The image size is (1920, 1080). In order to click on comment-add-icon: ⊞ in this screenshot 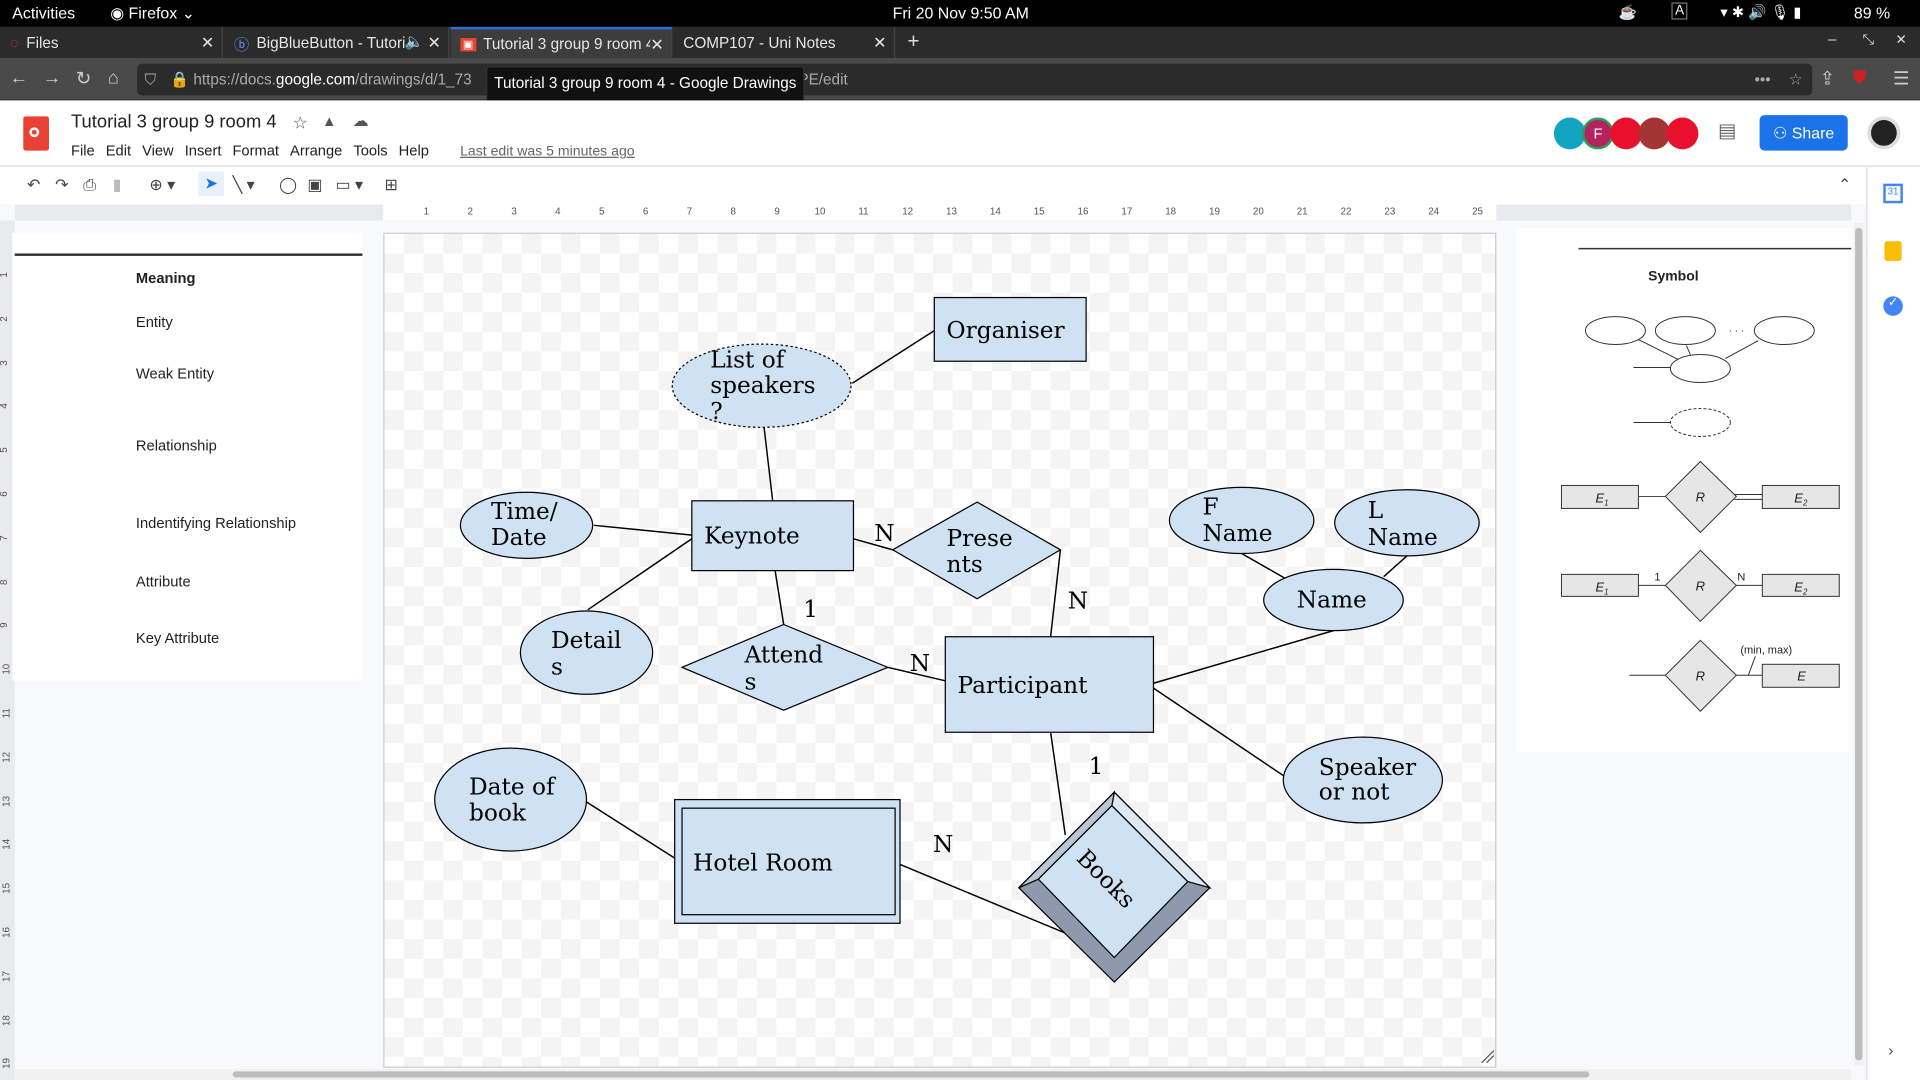, I will do `click(390, 185)`.